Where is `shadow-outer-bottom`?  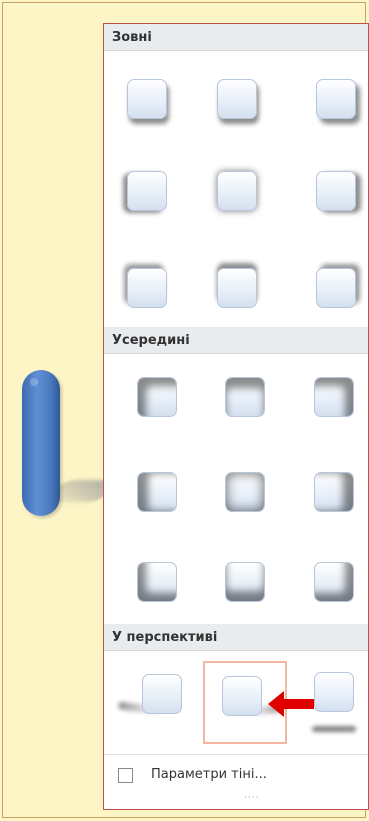
shadow-outer-bottom is located at coordinates (237, 99).